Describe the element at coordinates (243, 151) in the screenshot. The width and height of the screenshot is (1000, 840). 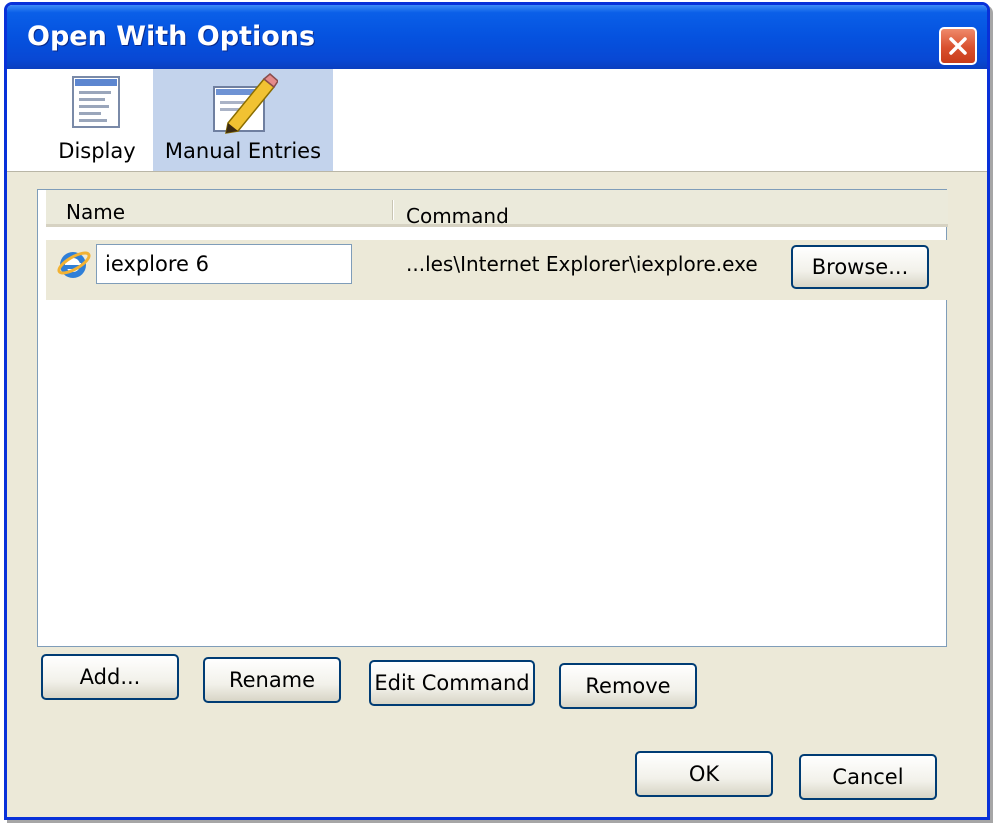
I see `tab-manual-entries-label: Manual Entries` at that location.